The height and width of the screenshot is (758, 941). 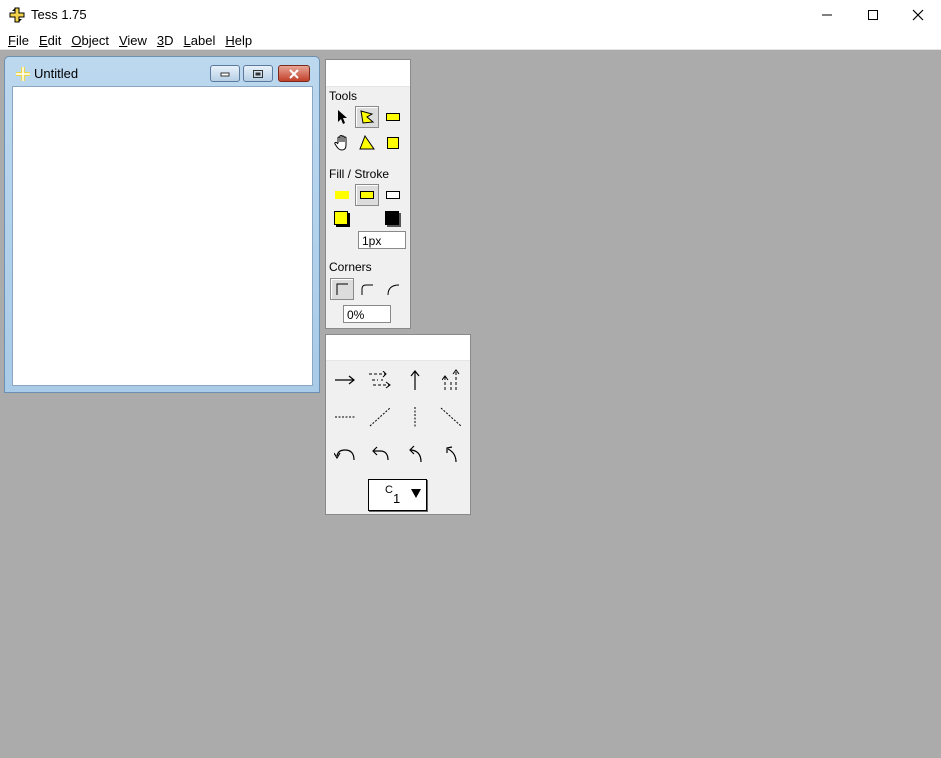 What do you see at coordinates (200, 40) in the screenshot?
I see `menu-label: Label` at bounding box center [200, 40].